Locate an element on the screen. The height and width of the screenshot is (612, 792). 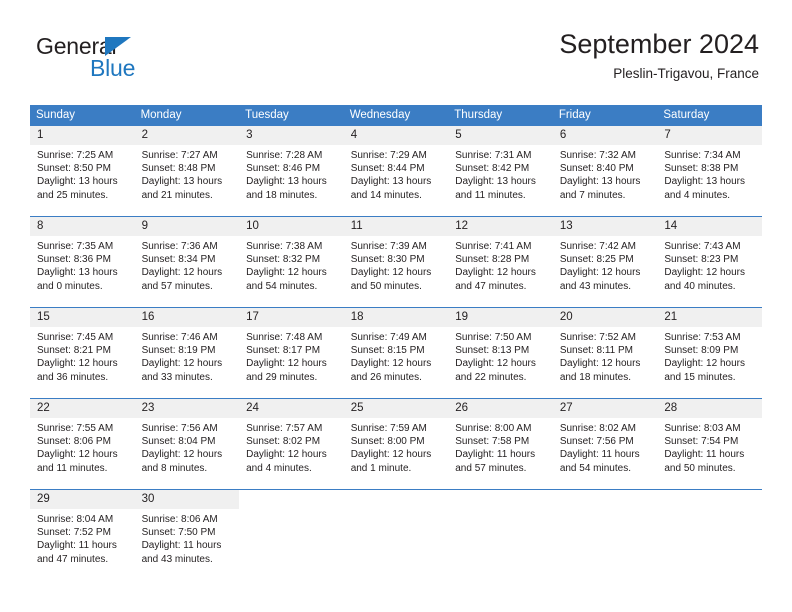
page-title: September 2024 is located at coordinates (659, 44).